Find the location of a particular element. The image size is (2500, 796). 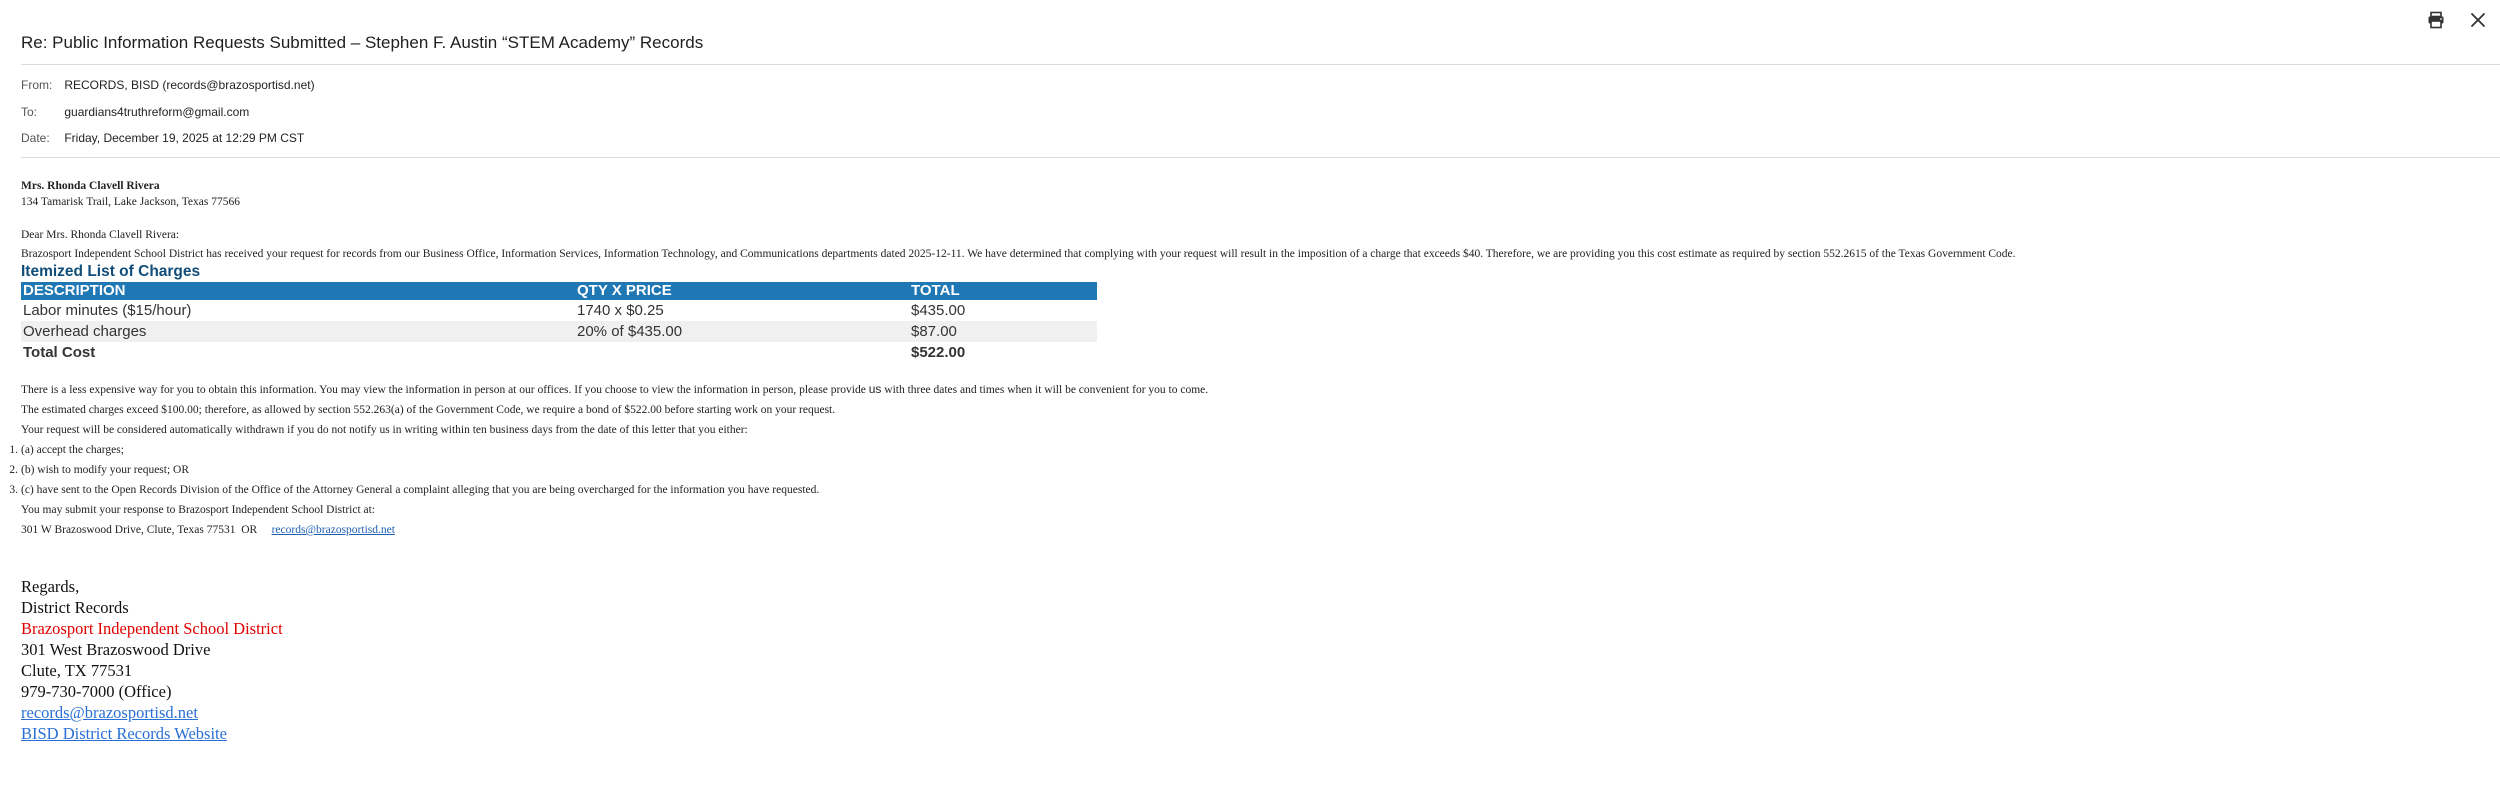

to-row: To: guardians4truthreform@gmail.com is located at coordinates (135, 112).